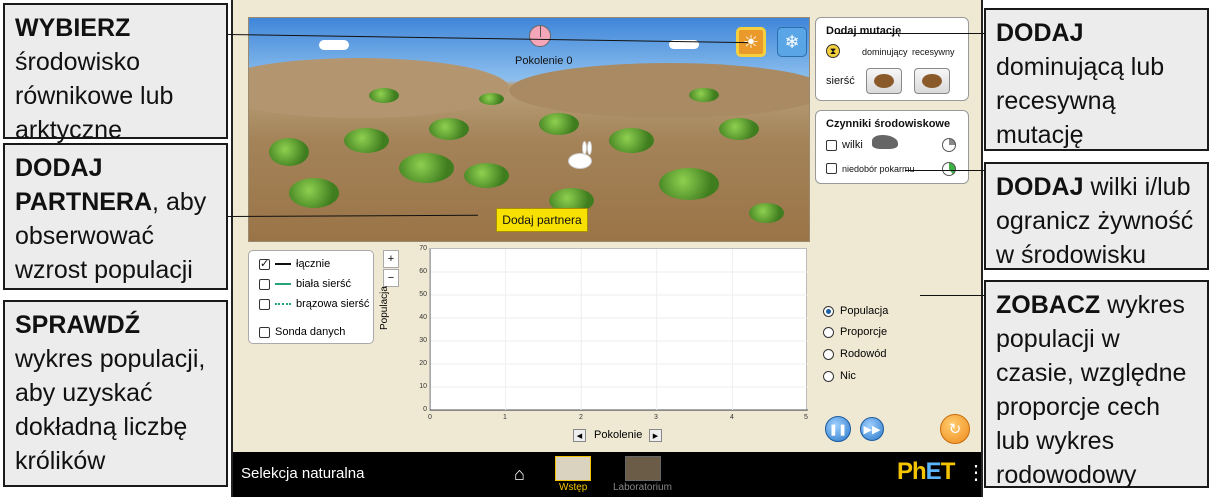  What do you see at coordinates (579, 435) in the screenshot?
I see `scroll-left-button: ◀` at bounding box center [579, 435].